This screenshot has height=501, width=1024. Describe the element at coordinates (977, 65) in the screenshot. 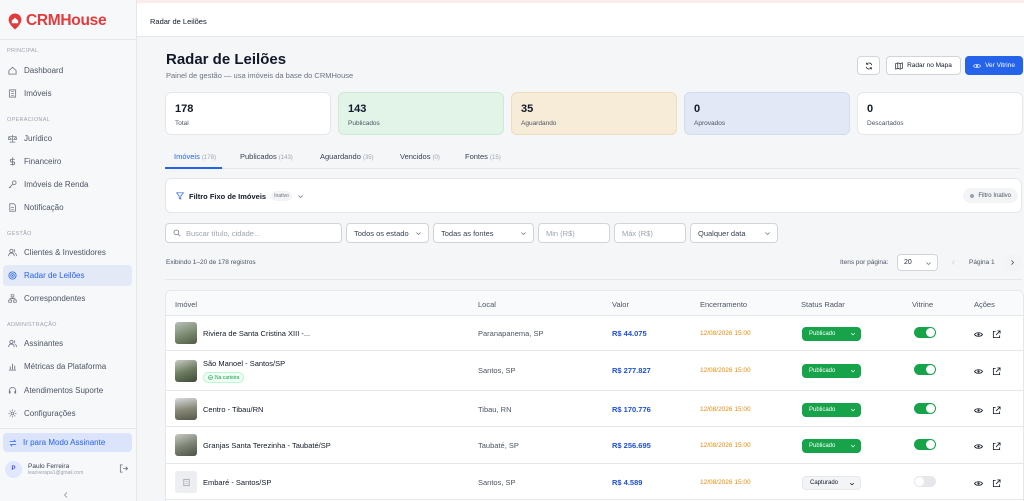

I see `eye-icon` at that location.